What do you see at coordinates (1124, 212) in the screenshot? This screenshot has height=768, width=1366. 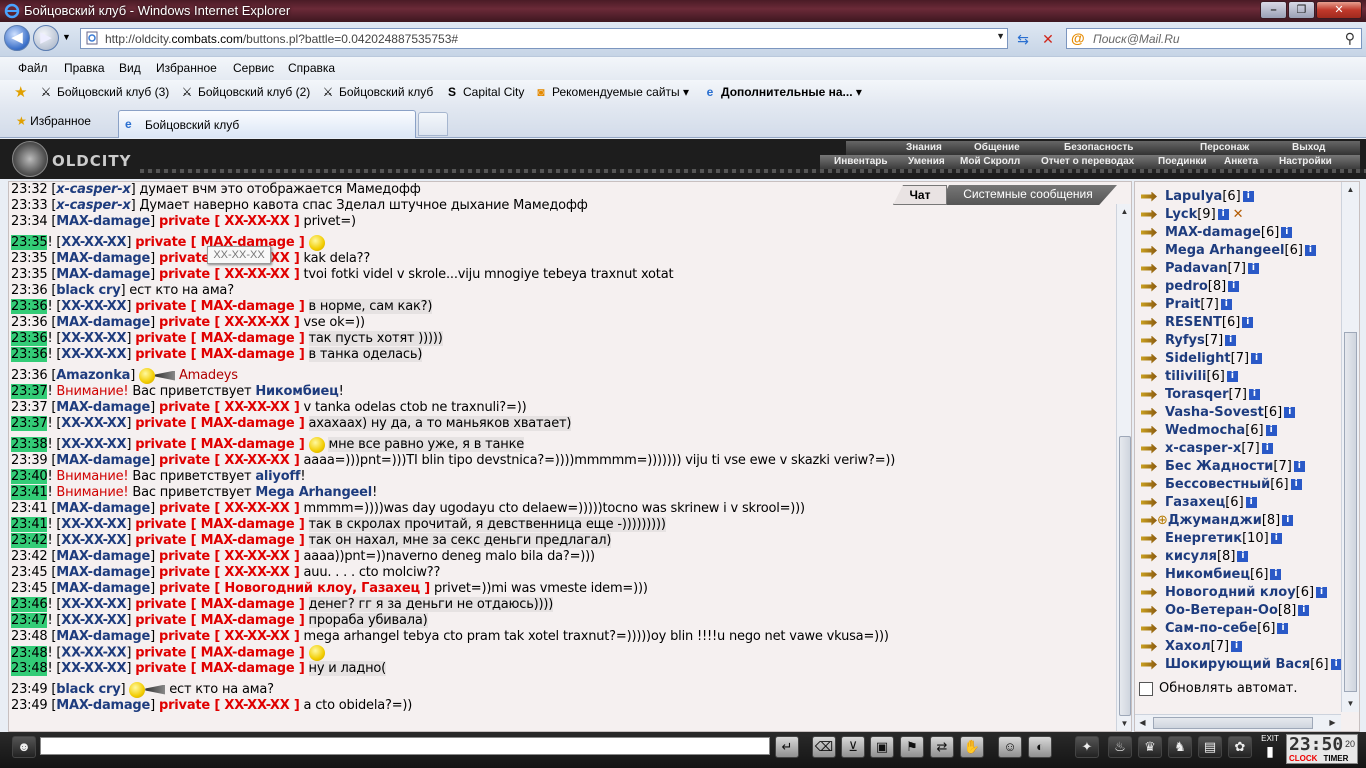 I see `scroll-up-icon: ▲` at bounding box center [1124, 212].